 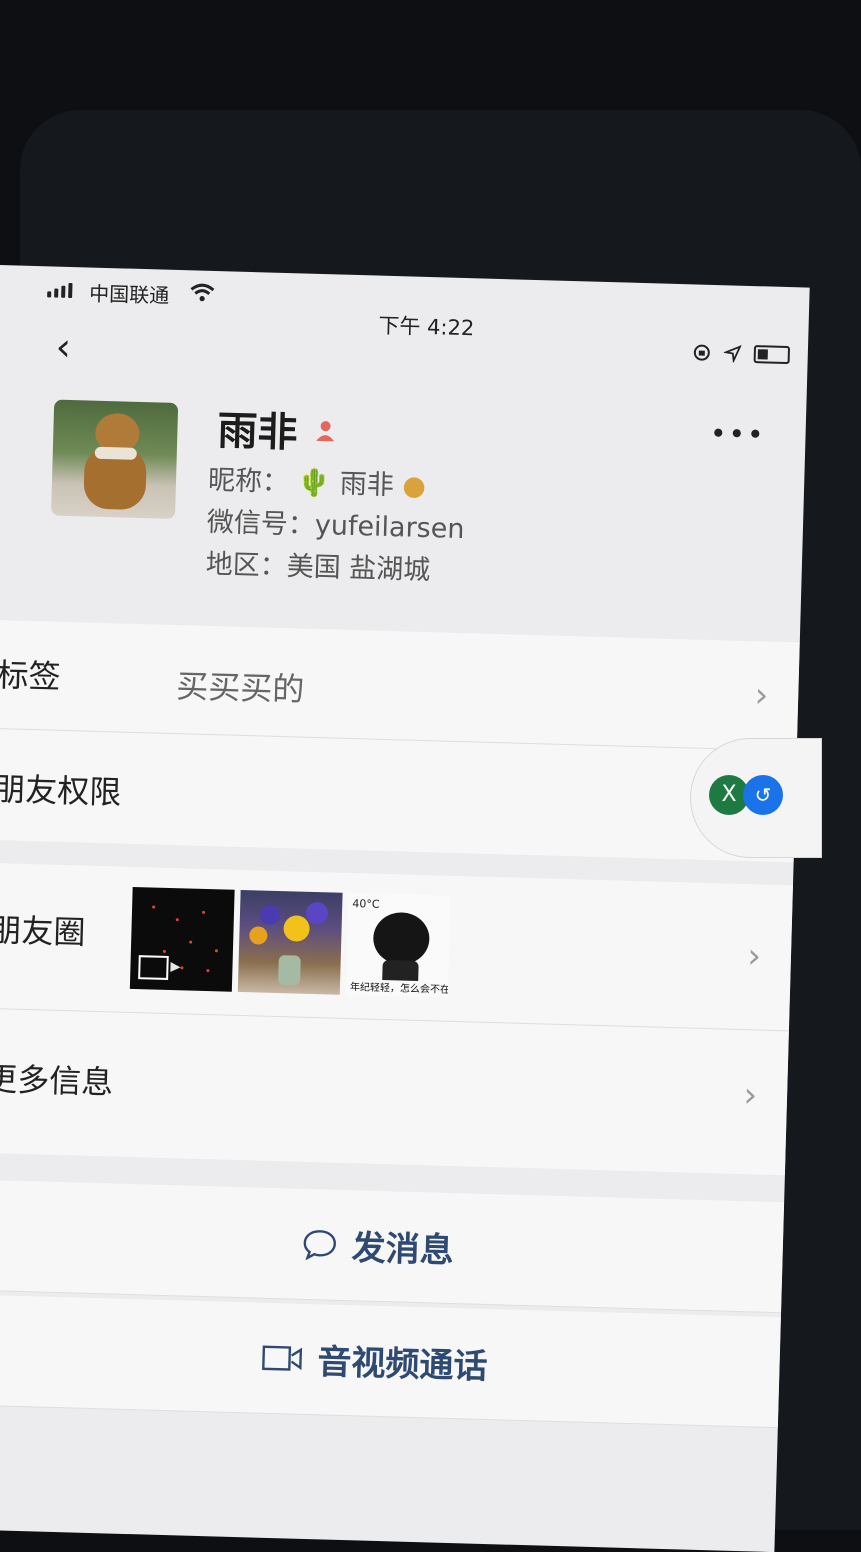 What do you see at coordinates (732, 354) in the screenshot?
I see `location-icon` at bounding box center [732, 354].